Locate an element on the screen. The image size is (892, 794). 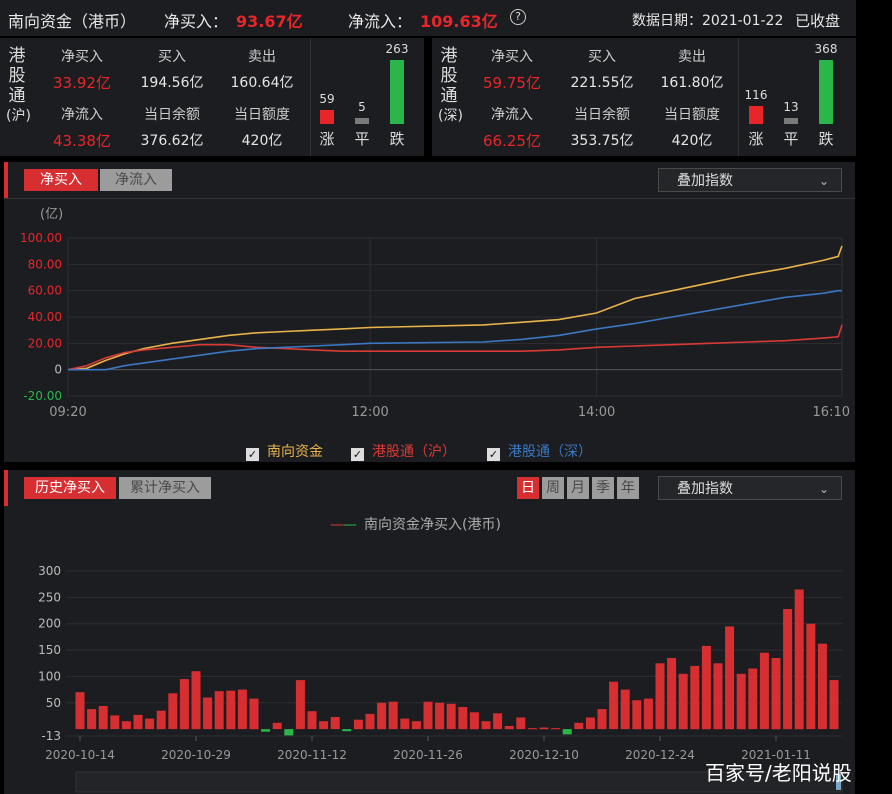
panel-name-sz: 港股通 (深) is located at coordinates (450, 85).